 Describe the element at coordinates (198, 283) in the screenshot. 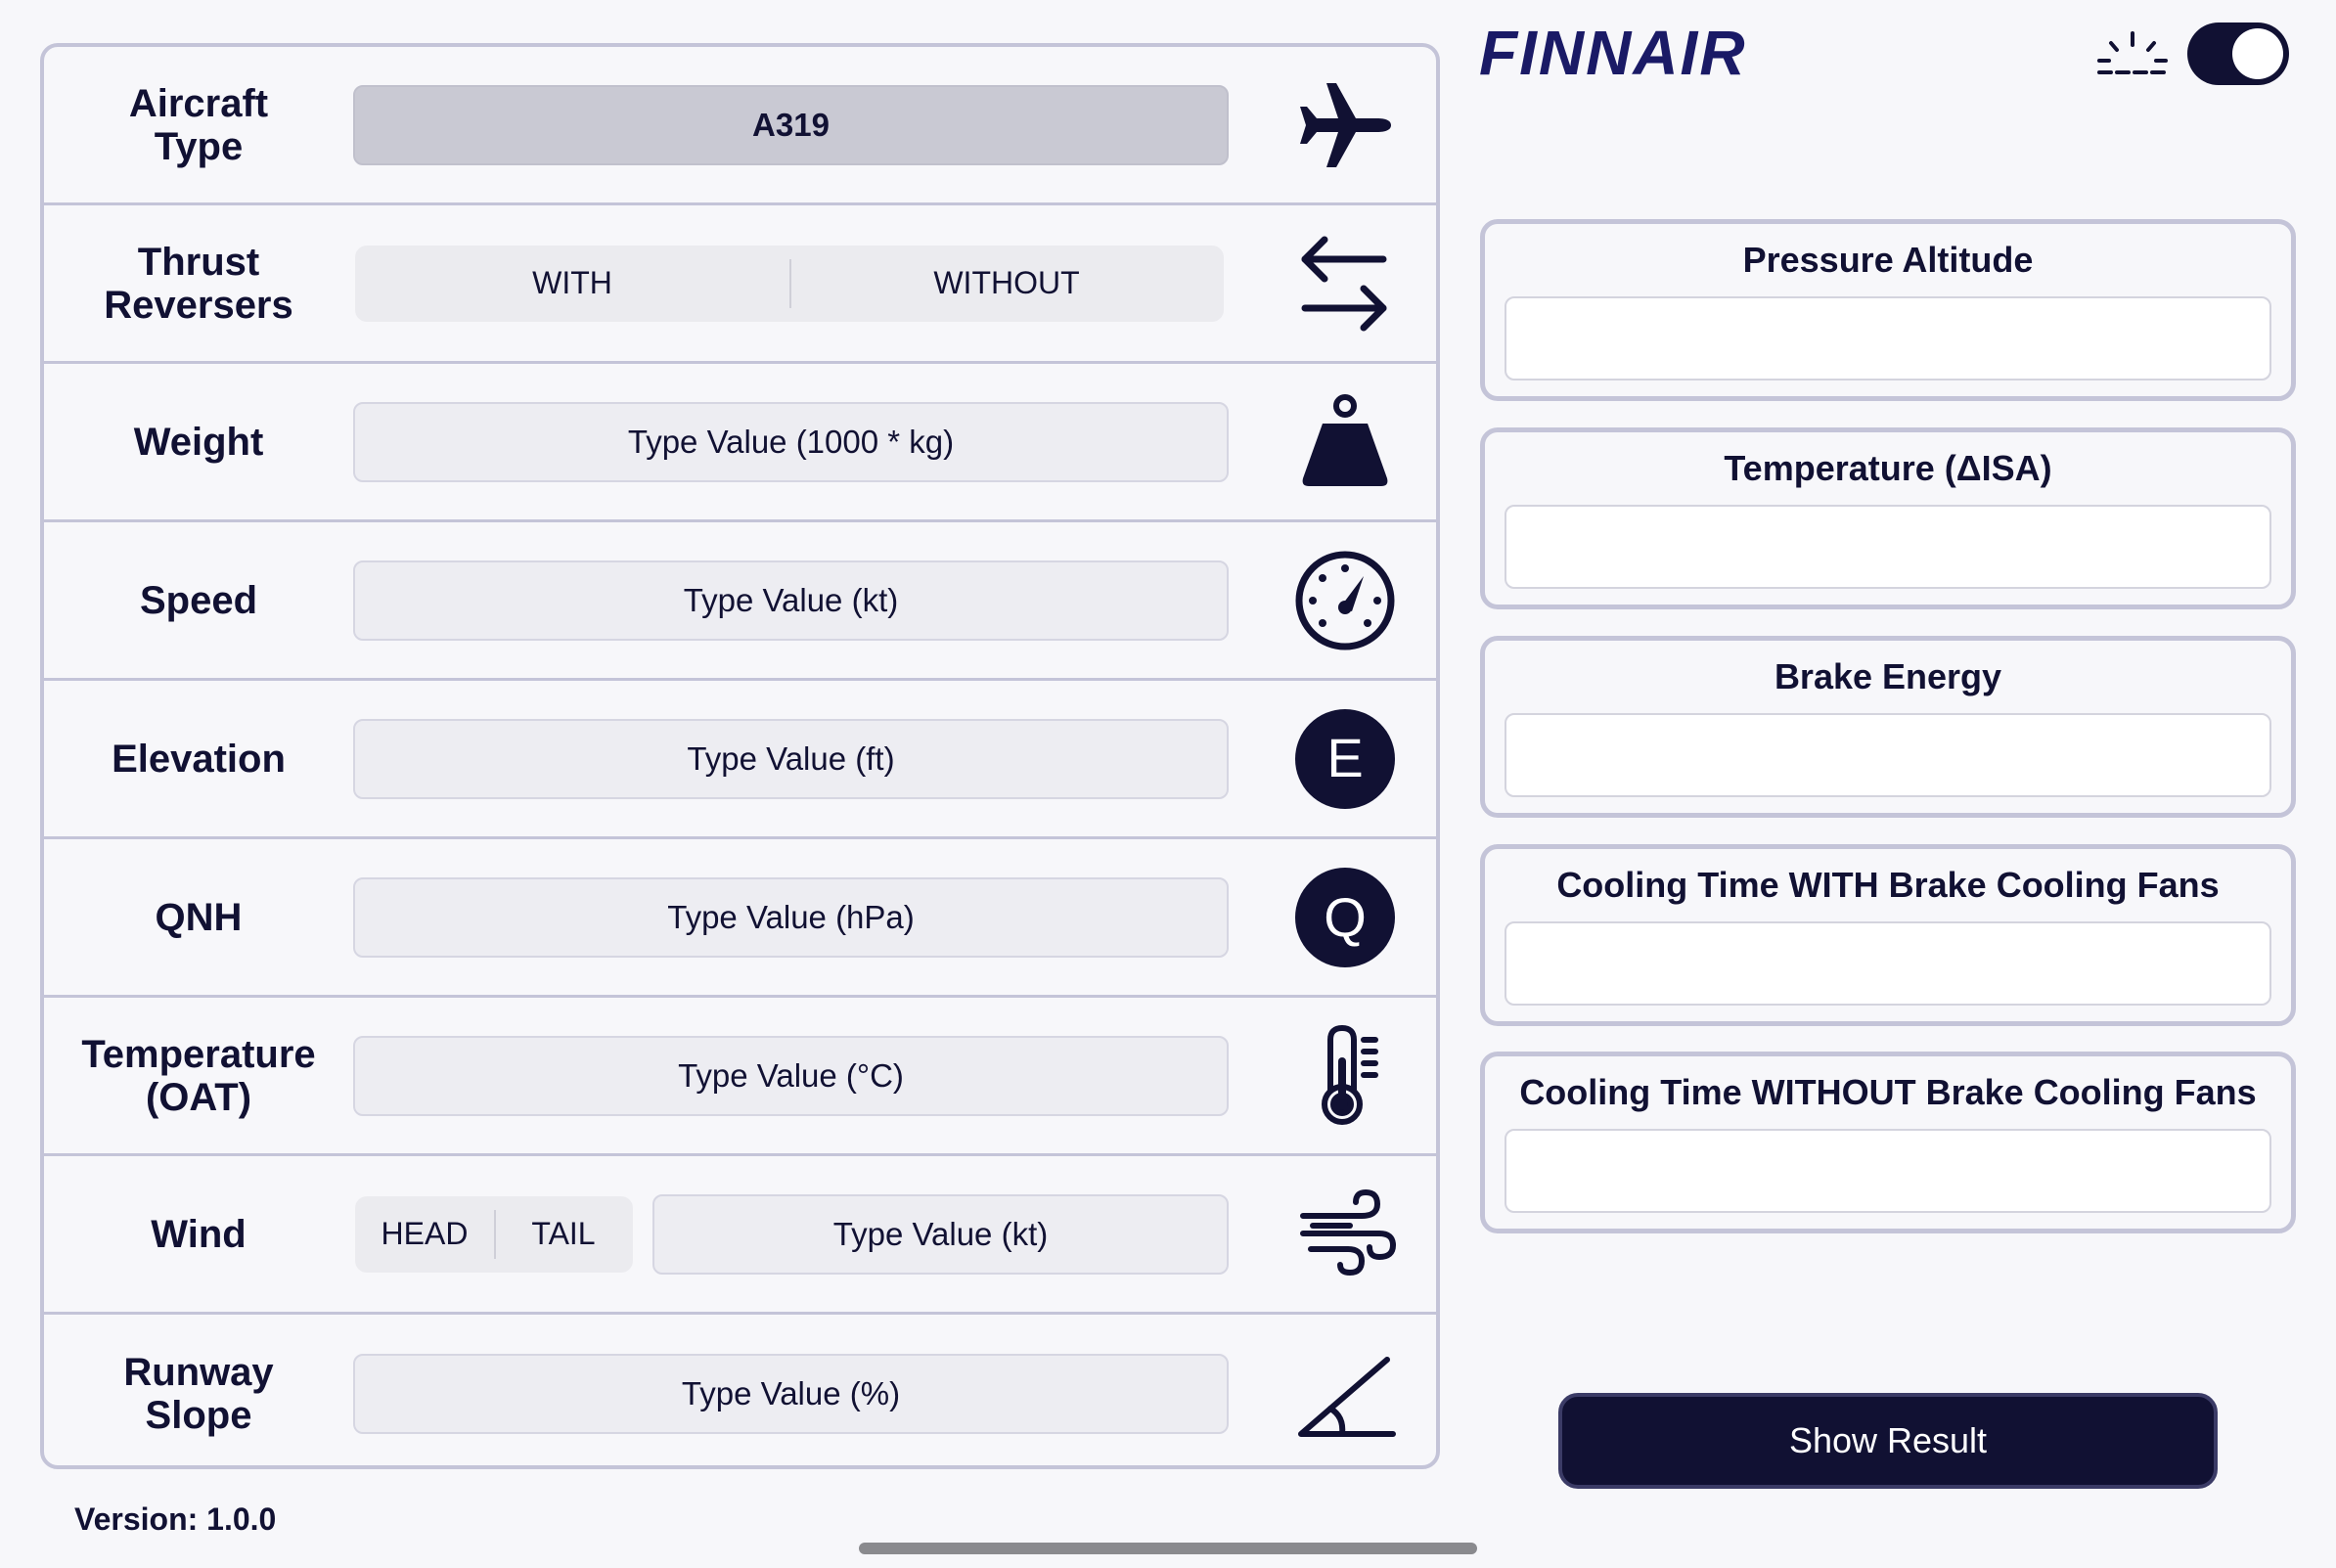

I see `thrust-reversers-label: Thrust Reversers` at that location.